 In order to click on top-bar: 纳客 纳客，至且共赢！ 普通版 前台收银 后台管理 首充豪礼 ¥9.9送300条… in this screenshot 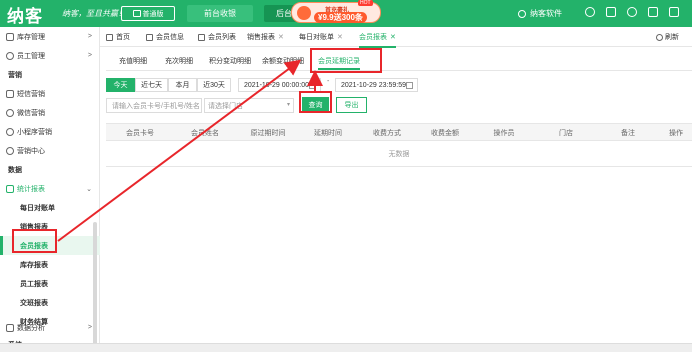, I will do `click(346, 13)`.